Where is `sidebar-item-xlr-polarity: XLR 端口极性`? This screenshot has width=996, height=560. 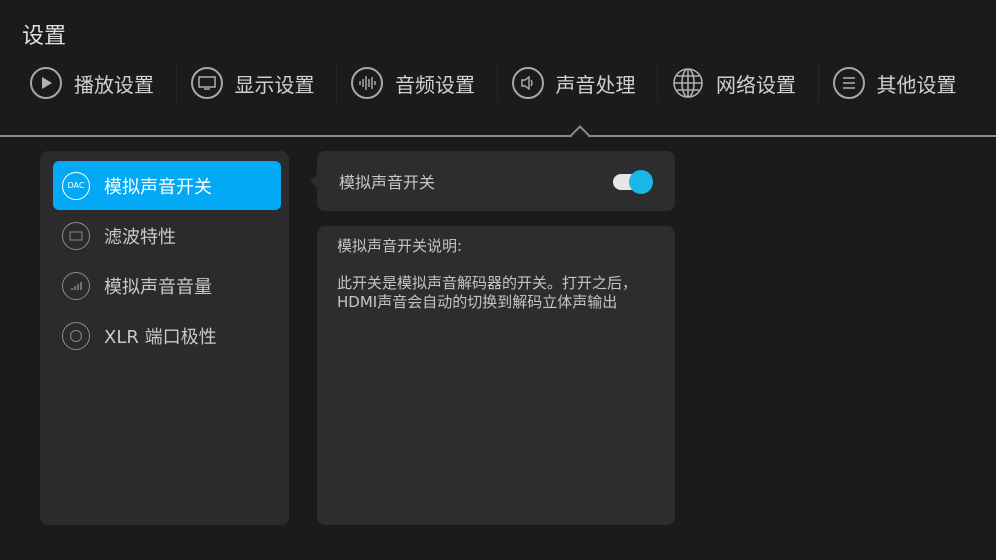 sidebar-item-xlr-polarity: XLR 端口极性 is located at coordinates (167, 335).